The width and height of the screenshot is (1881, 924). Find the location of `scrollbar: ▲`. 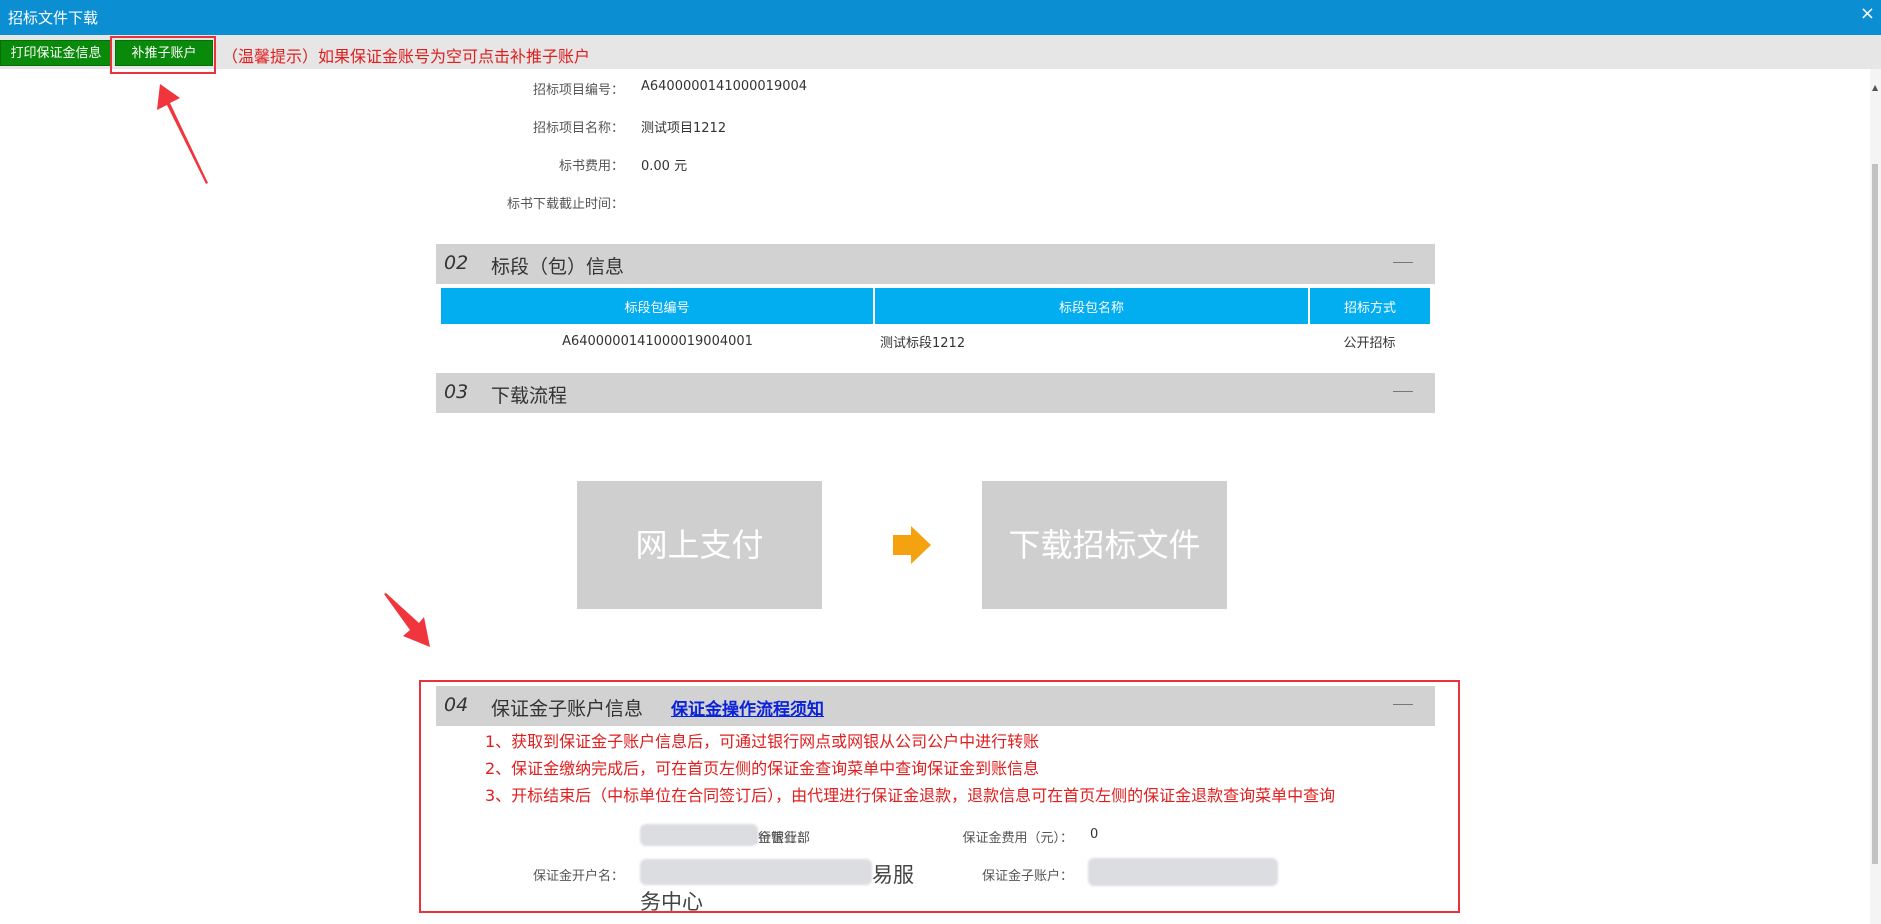

scrollbar: ▲ is located at coordinates (1875, 496).